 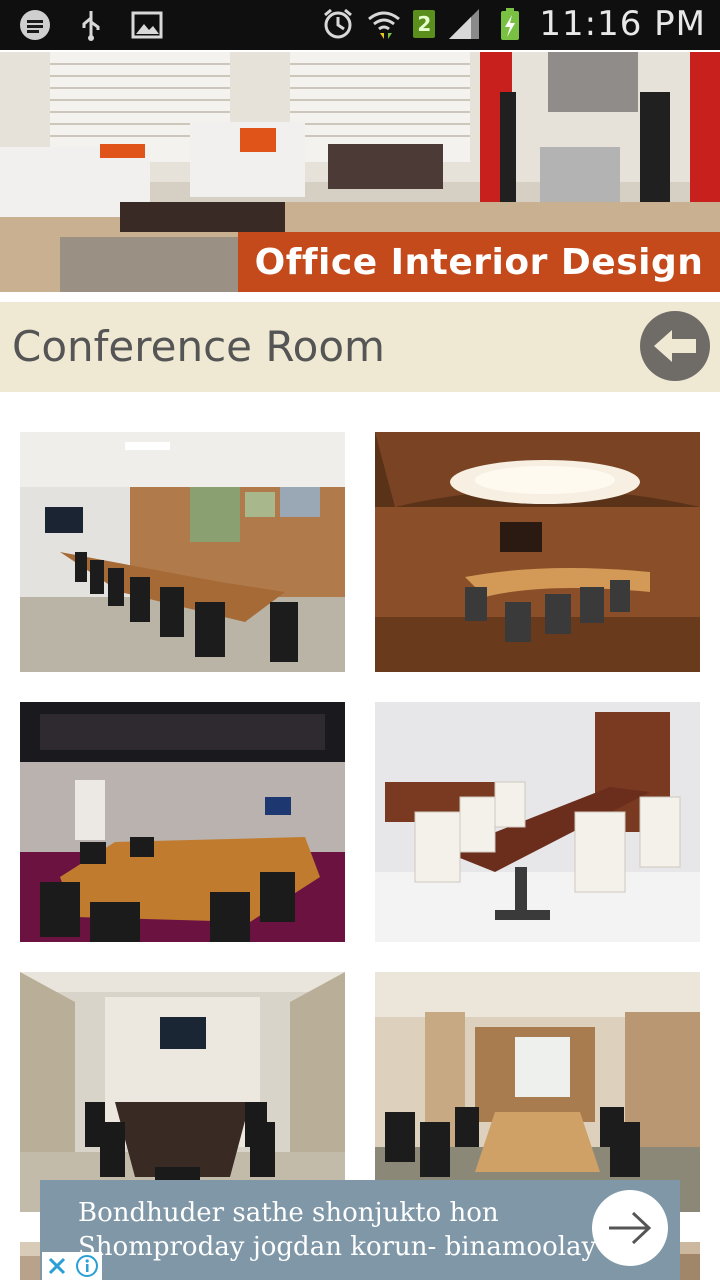 I want to click on usb-icon, so click(x=91, y=26).